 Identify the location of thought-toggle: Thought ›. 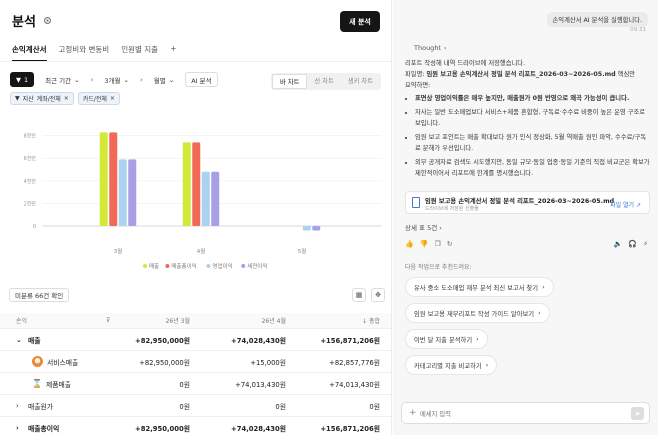
(430, 48).